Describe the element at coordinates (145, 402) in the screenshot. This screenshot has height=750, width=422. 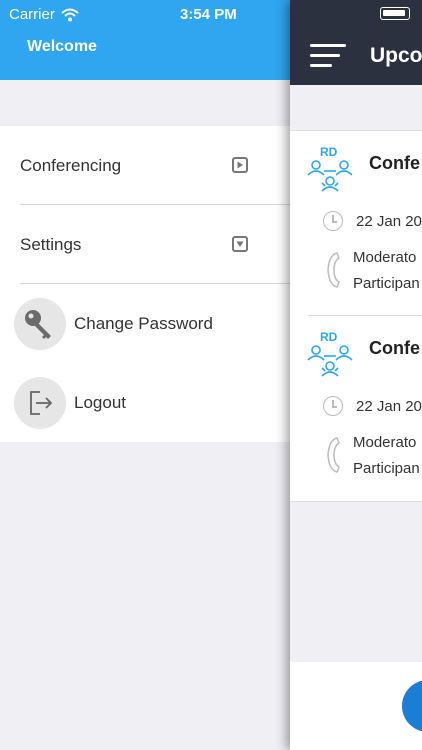
I see `menu-item-logout: Logout` at that location.